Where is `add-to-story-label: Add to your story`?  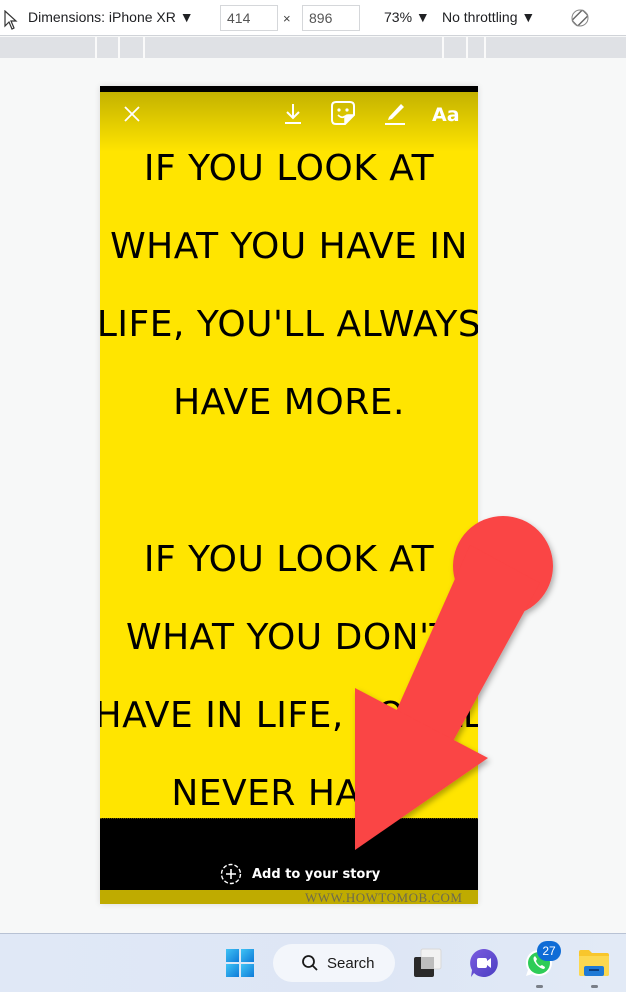 add-to-story-label: Add to your story is located at coordinates (316, 874).